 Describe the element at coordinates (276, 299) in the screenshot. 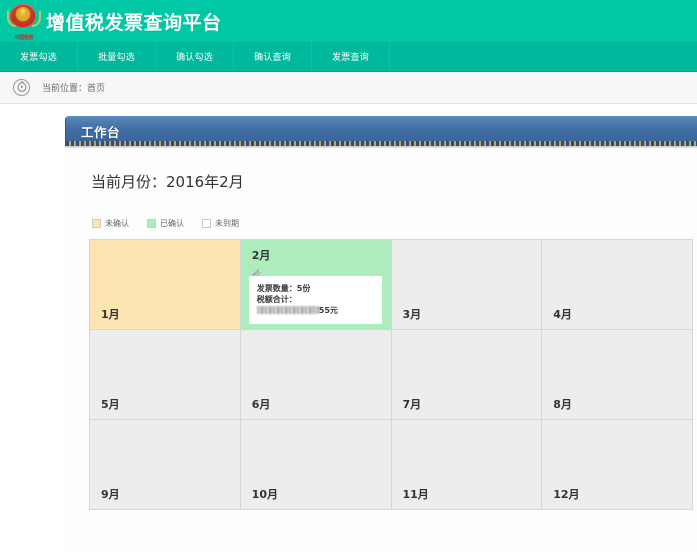

I see `tax-total-line: 税额合计：` at that location.